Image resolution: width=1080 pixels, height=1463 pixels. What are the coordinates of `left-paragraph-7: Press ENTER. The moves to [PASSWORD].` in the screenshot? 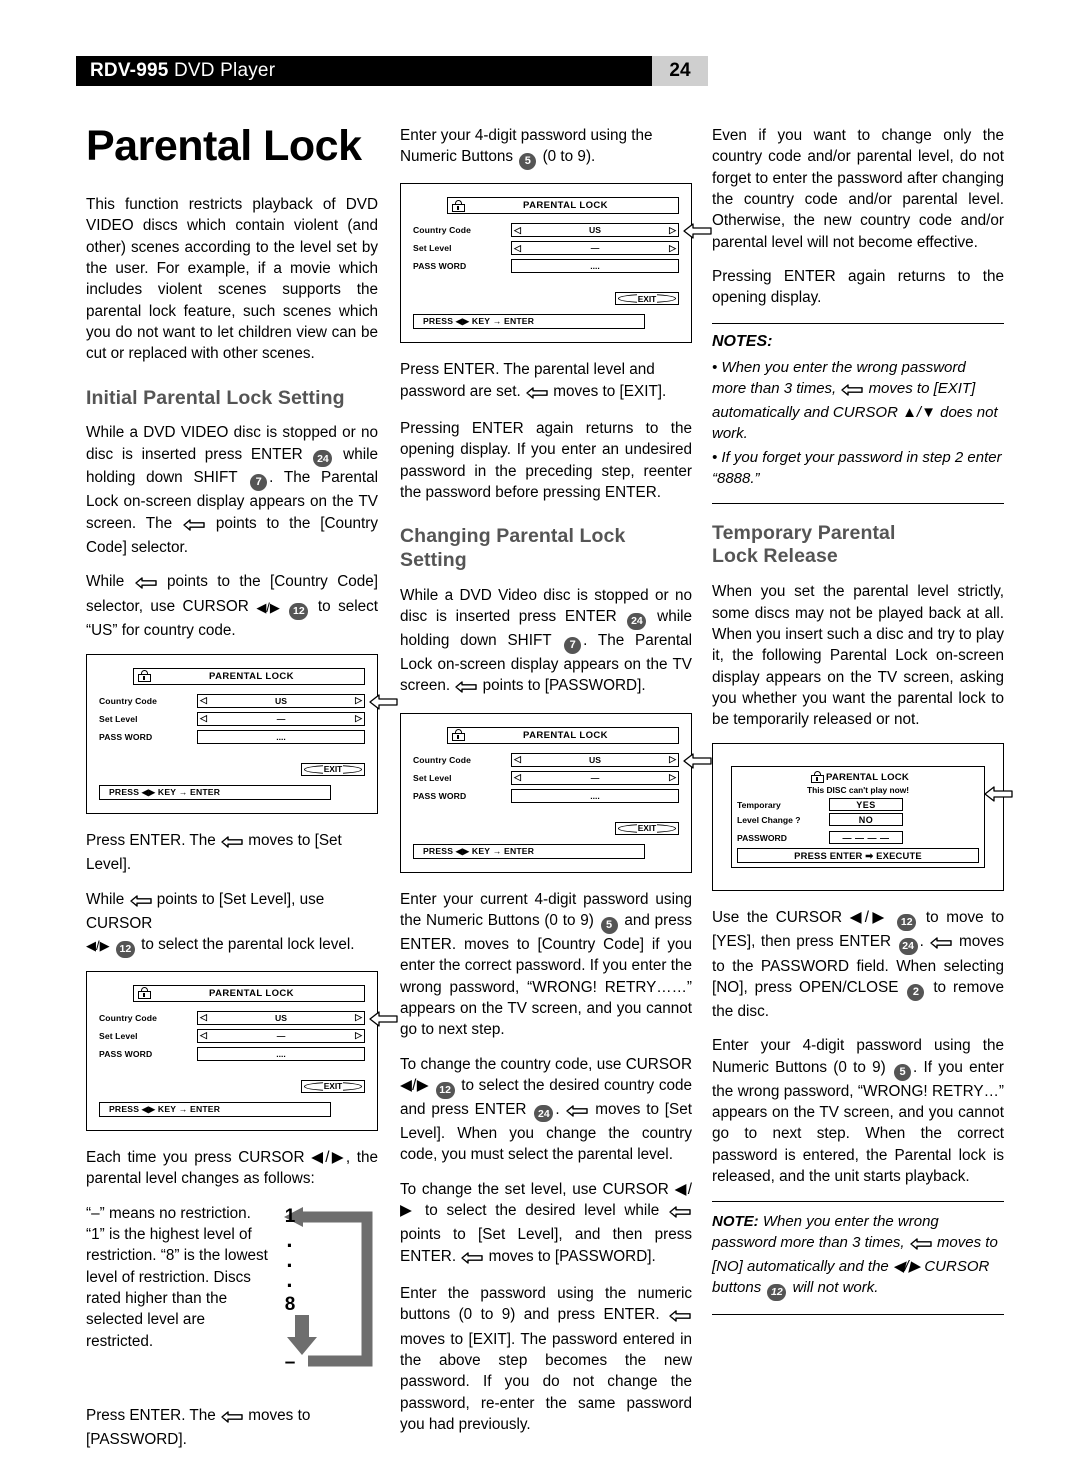 It's located at (232, 1428).